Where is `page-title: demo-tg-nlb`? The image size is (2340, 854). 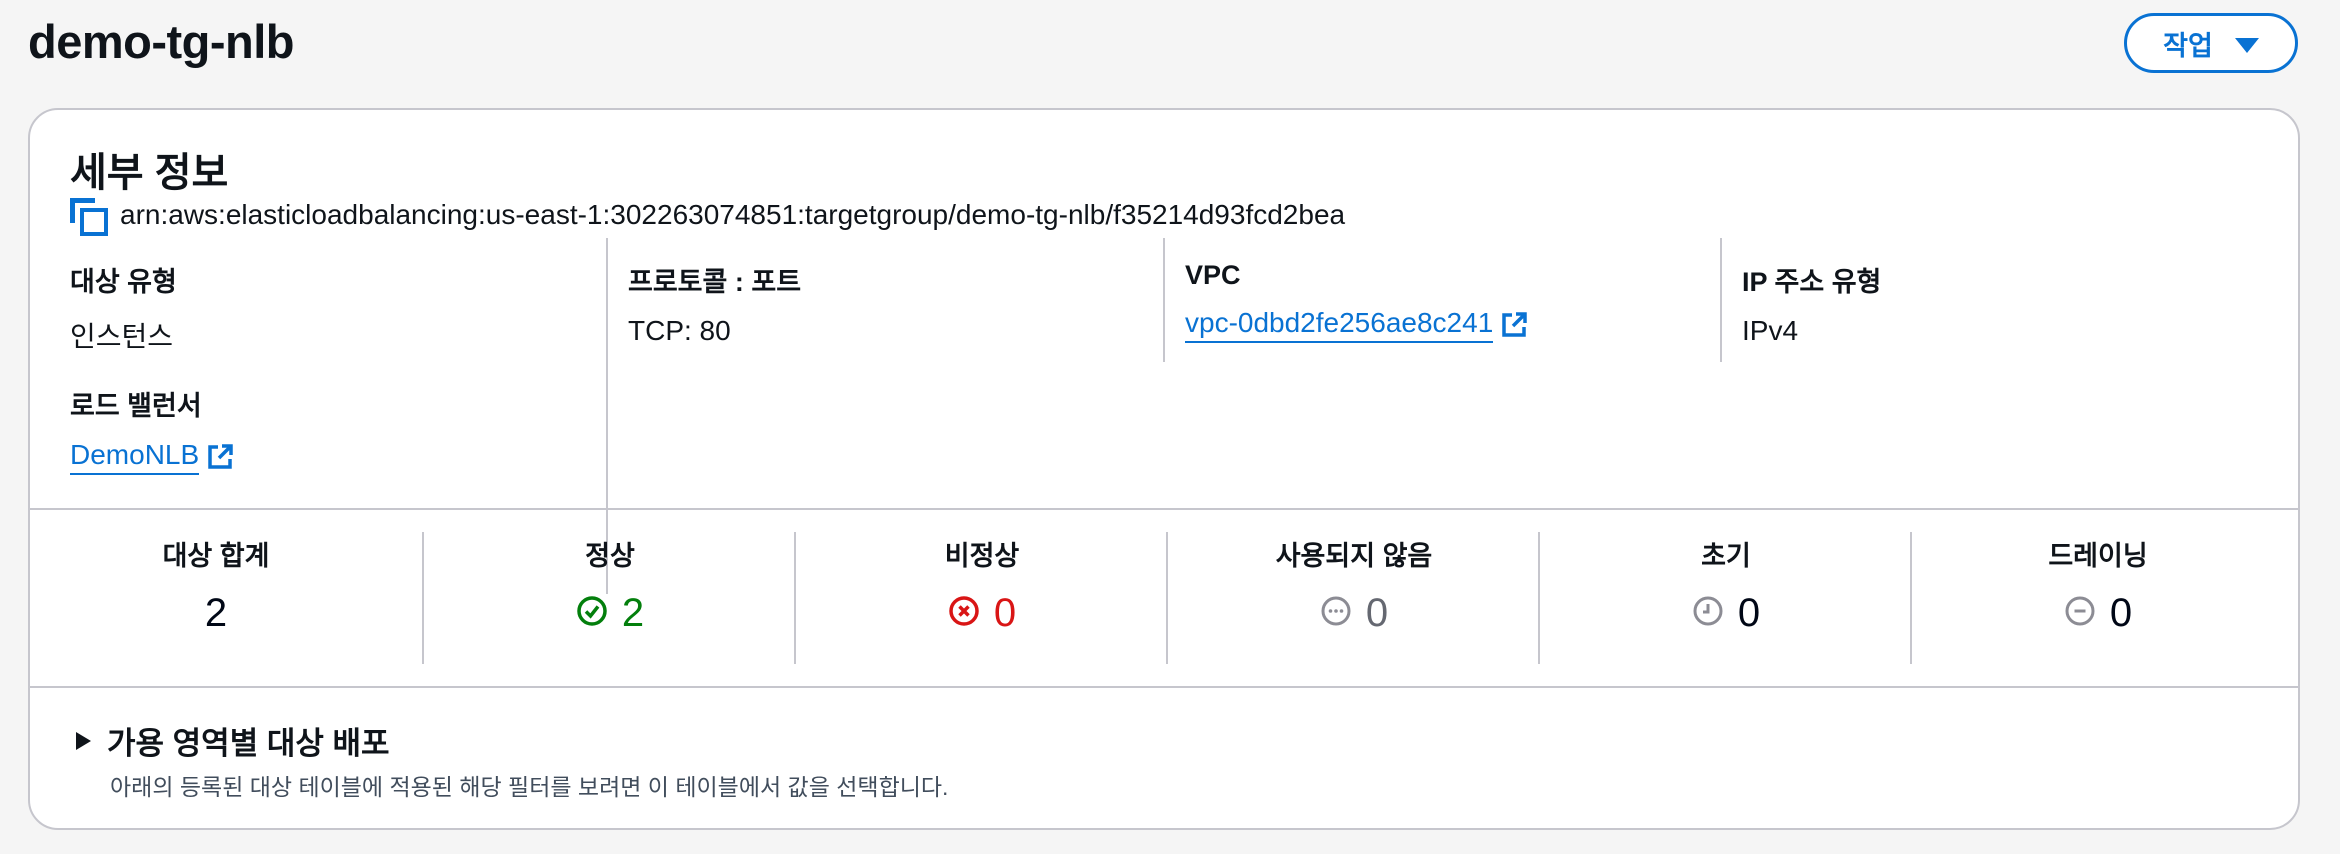
page-title: demo-tg-nlb is located at coordinates (161, 41).